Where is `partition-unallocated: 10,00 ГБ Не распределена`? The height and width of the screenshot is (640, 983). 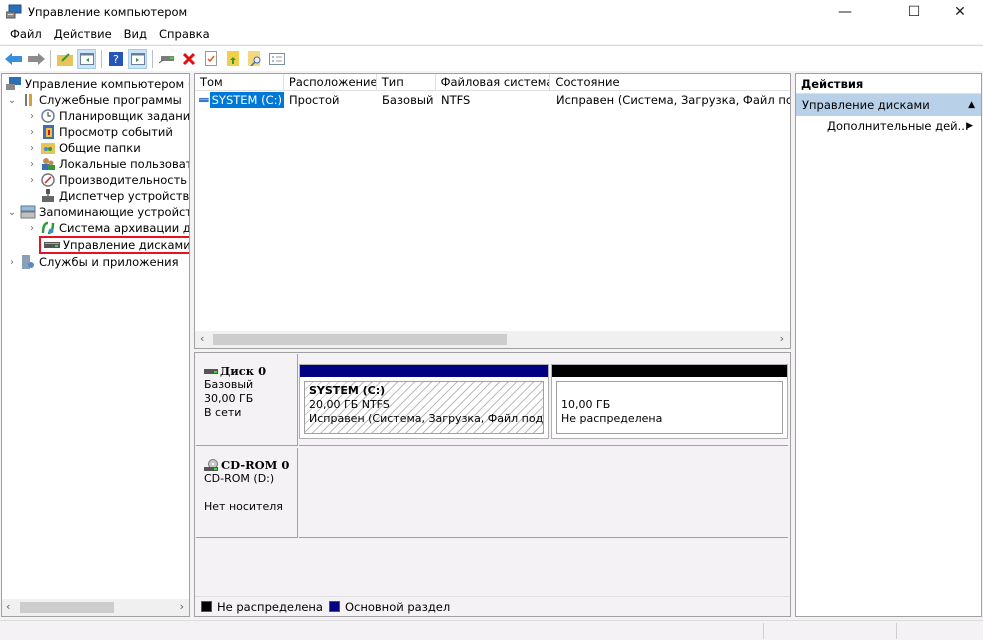
partition-unallocated: 10,00 ГБ Не распределена is located at coordinates (669, 401).